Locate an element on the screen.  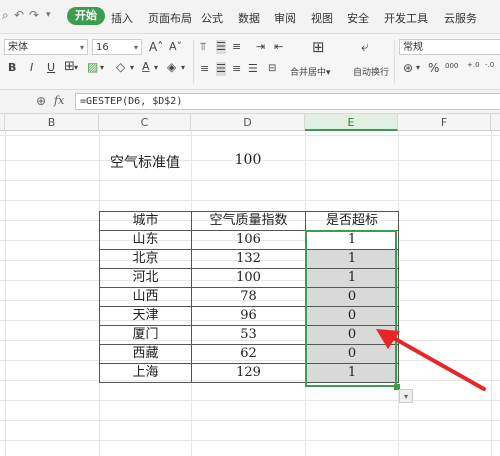
align-left-icon: ≡ is located at coordinates (204, 69).